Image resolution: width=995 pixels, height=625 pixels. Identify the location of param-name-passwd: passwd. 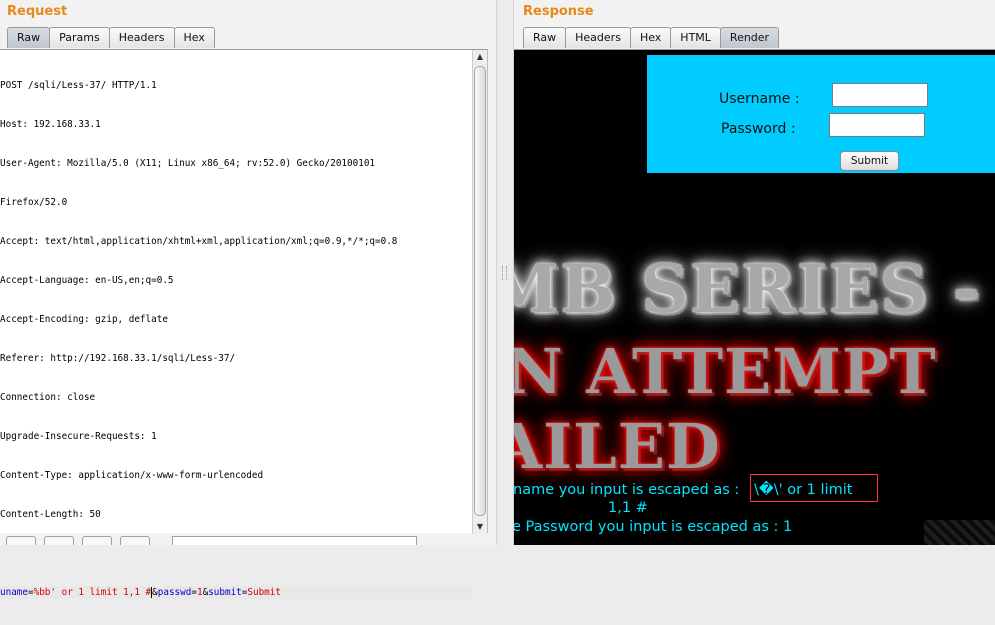
(174, 592).